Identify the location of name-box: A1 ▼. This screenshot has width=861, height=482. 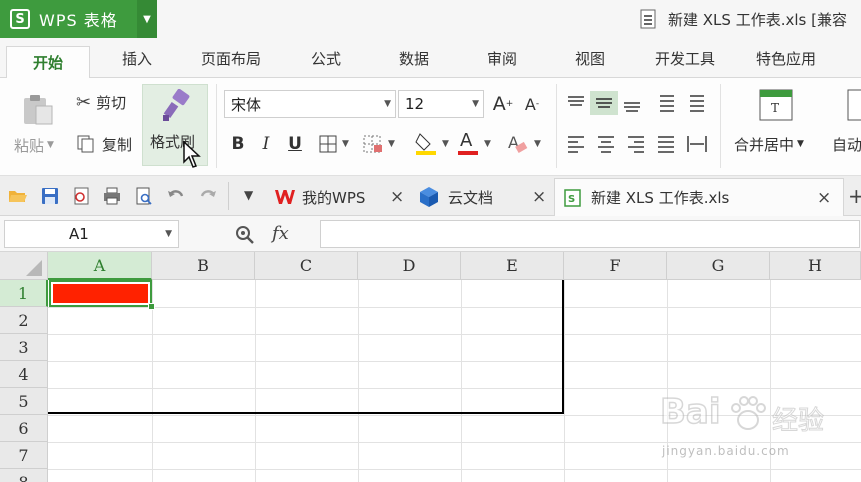
(91, 234).